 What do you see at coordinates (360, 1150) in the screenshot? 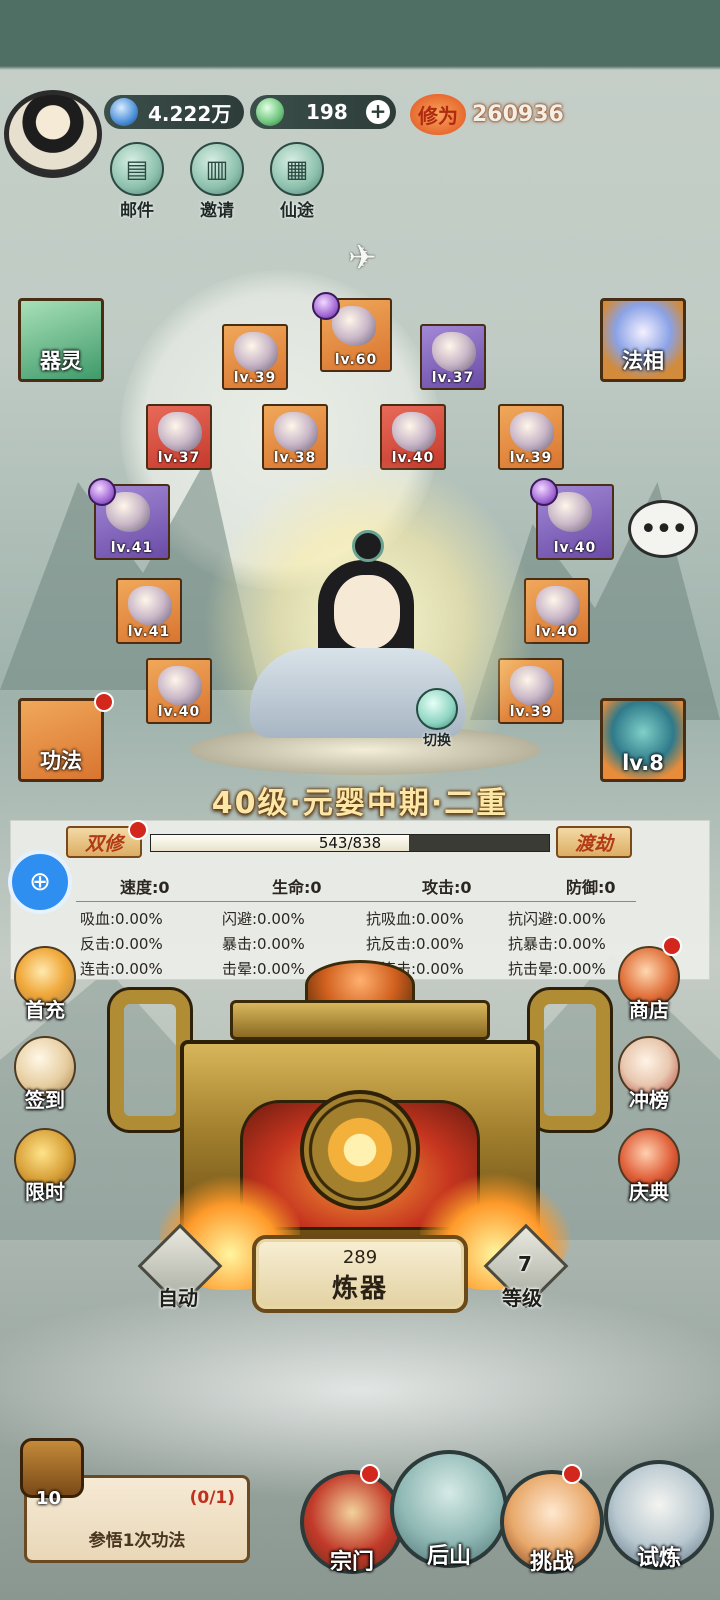
I see `flame-gear-icon` at bounding box center [360, 1150].